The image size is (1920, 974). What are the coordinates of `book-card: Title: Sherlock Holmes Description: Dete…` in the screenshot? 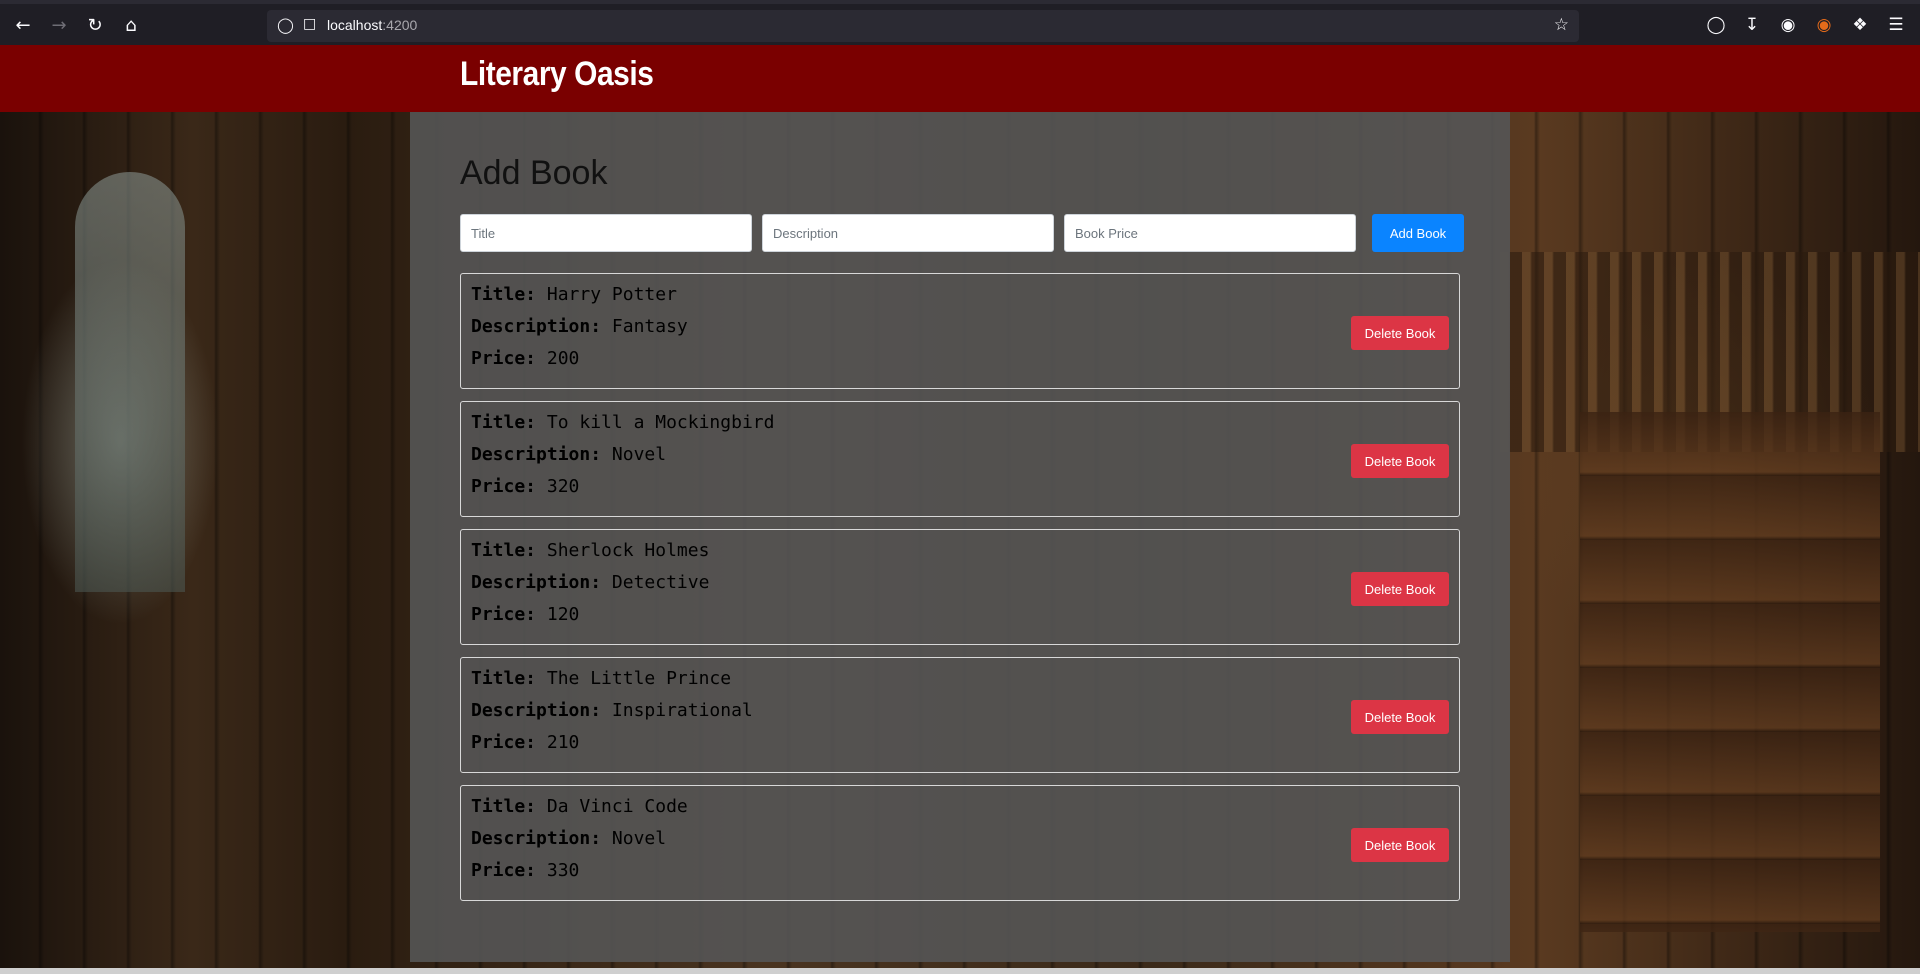 It's located at (960, 587).